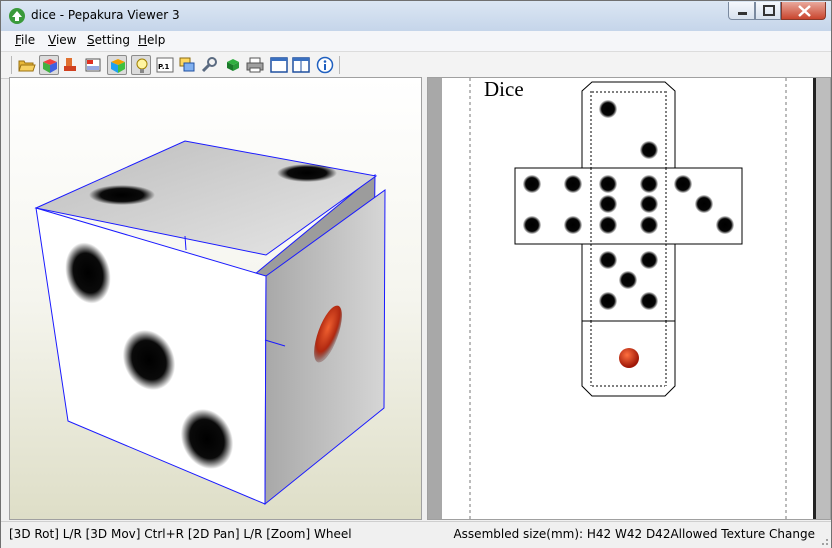 This screenshot has height=548, width=832. I want to click on eraser-icon, so click(70, 64).